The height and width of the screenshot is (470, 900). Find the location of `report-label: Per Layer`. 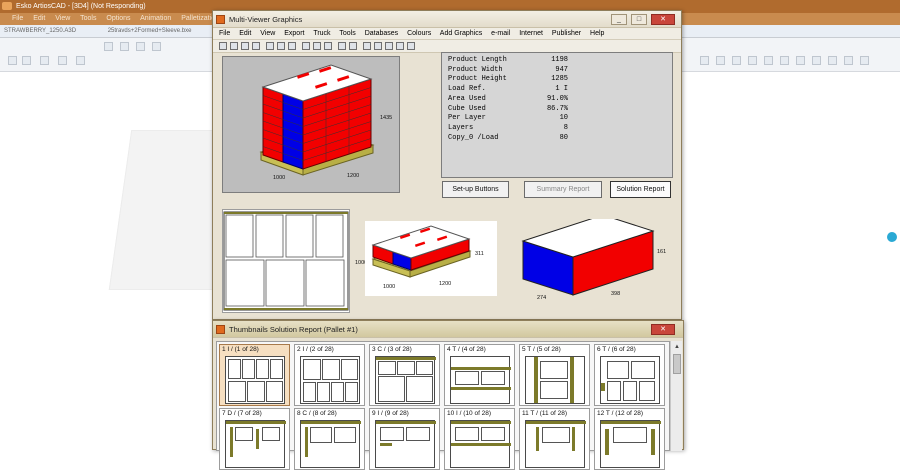

report-label: Per Layer is located at coordinates (467, 118).